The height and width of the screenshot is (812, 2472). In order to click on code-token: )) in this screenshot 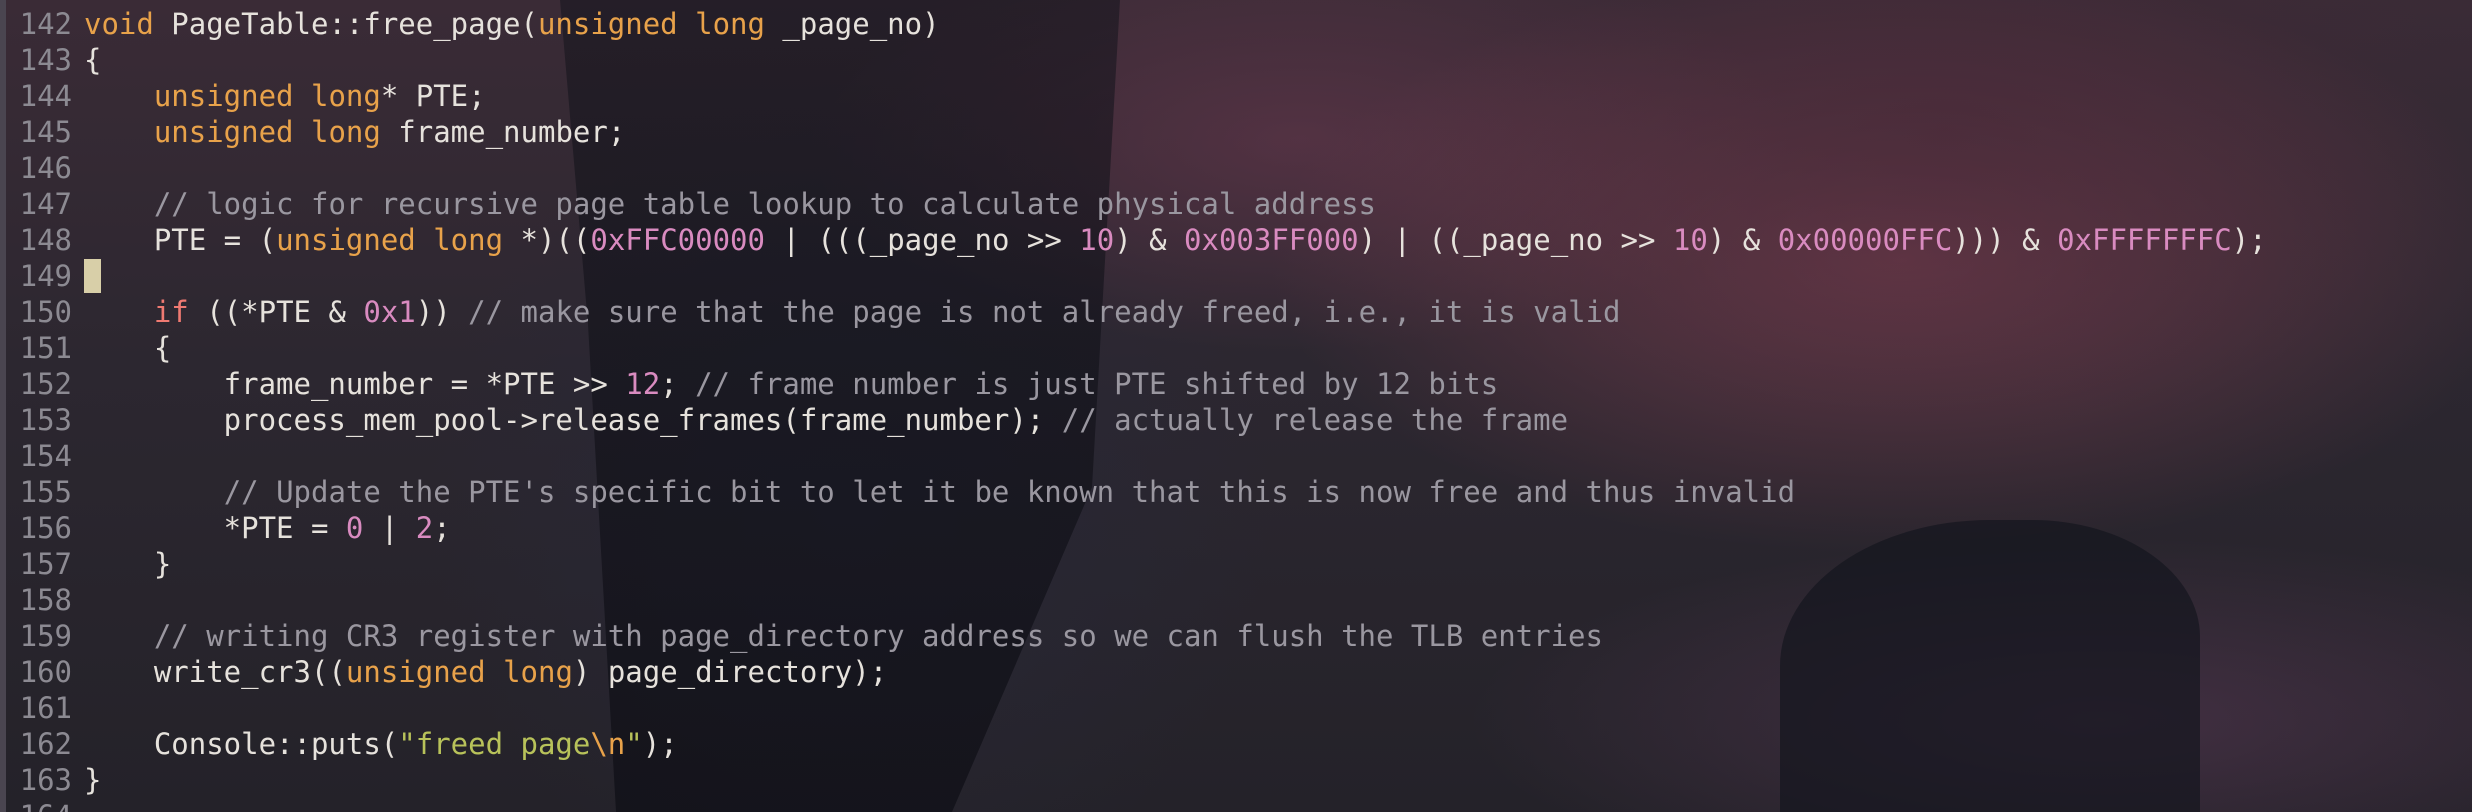, I will do `click(442, 312)`.